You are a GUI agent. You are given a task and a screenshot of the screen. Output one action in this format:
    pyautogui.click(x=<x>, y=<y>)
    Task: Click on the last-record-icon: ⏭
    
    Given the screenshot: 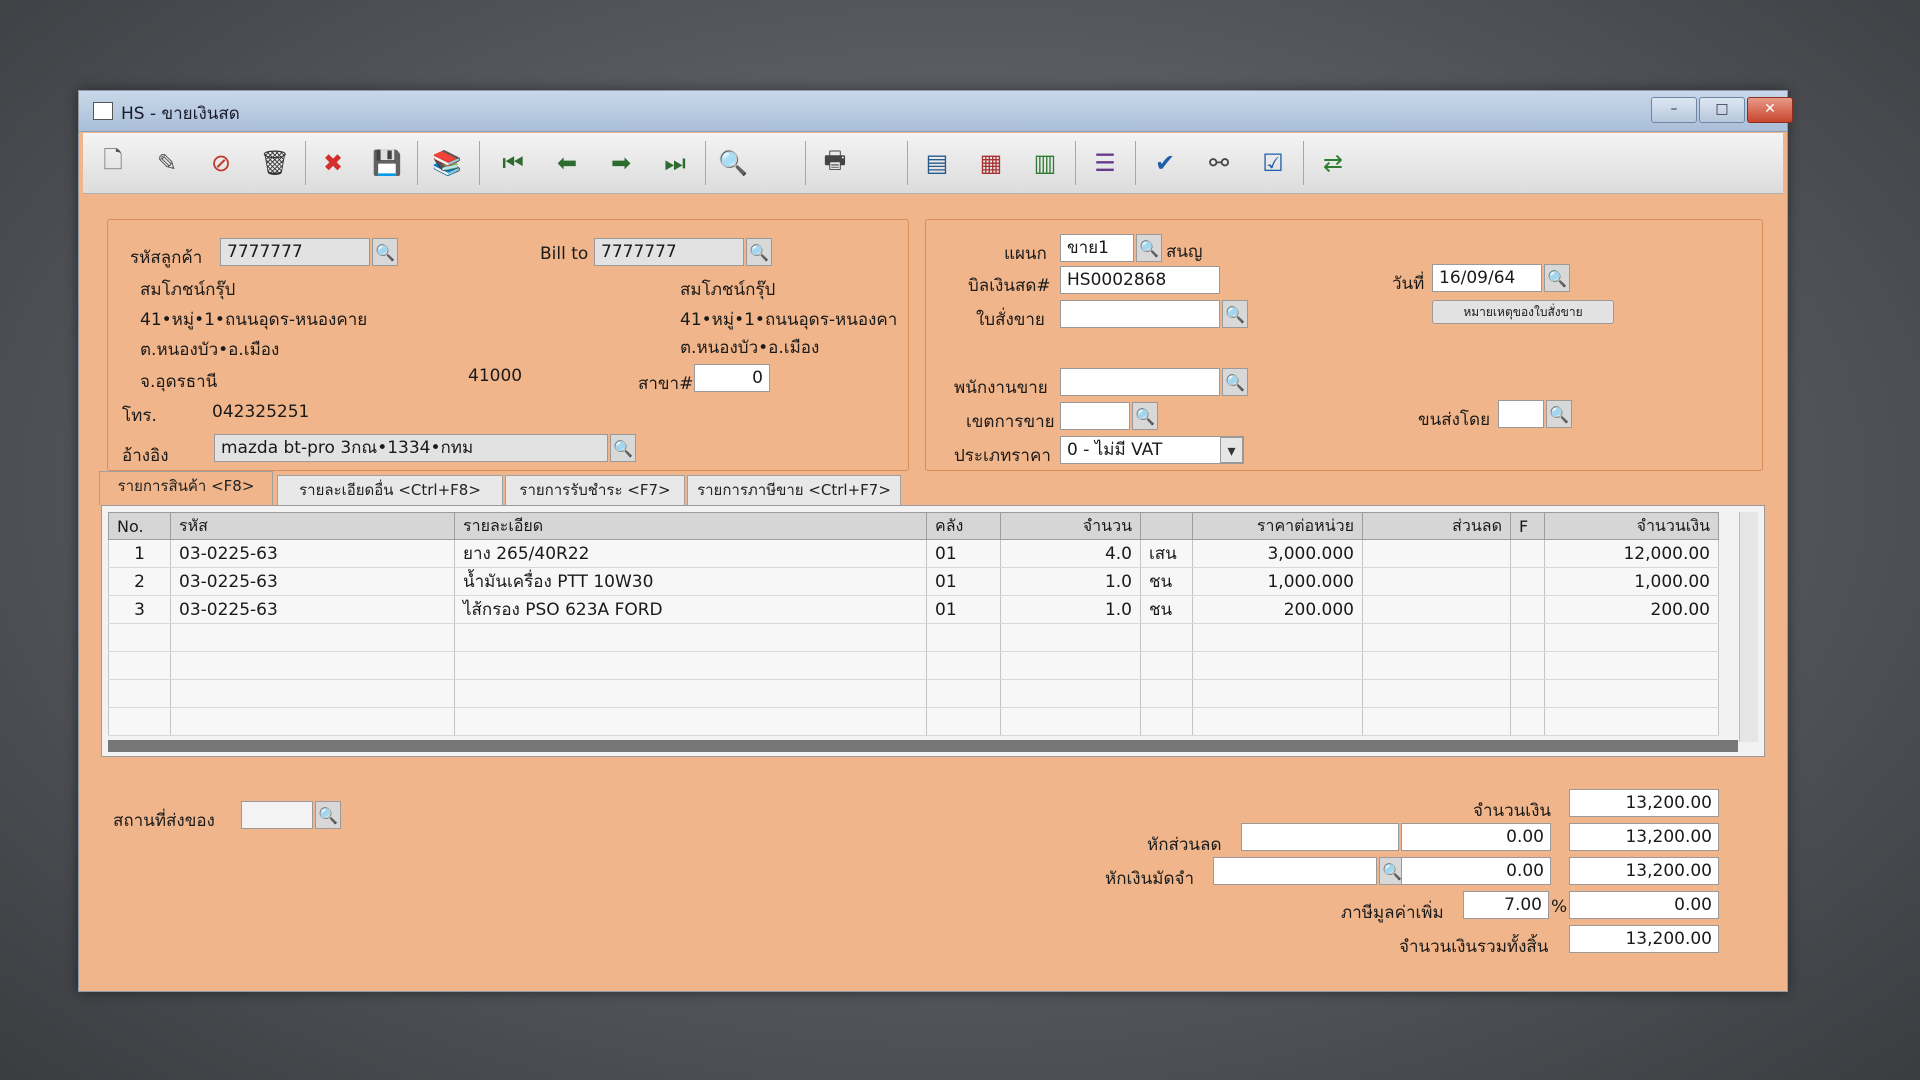 What is the action you would take?
    pyautogui.click(x=675, y=163)
    